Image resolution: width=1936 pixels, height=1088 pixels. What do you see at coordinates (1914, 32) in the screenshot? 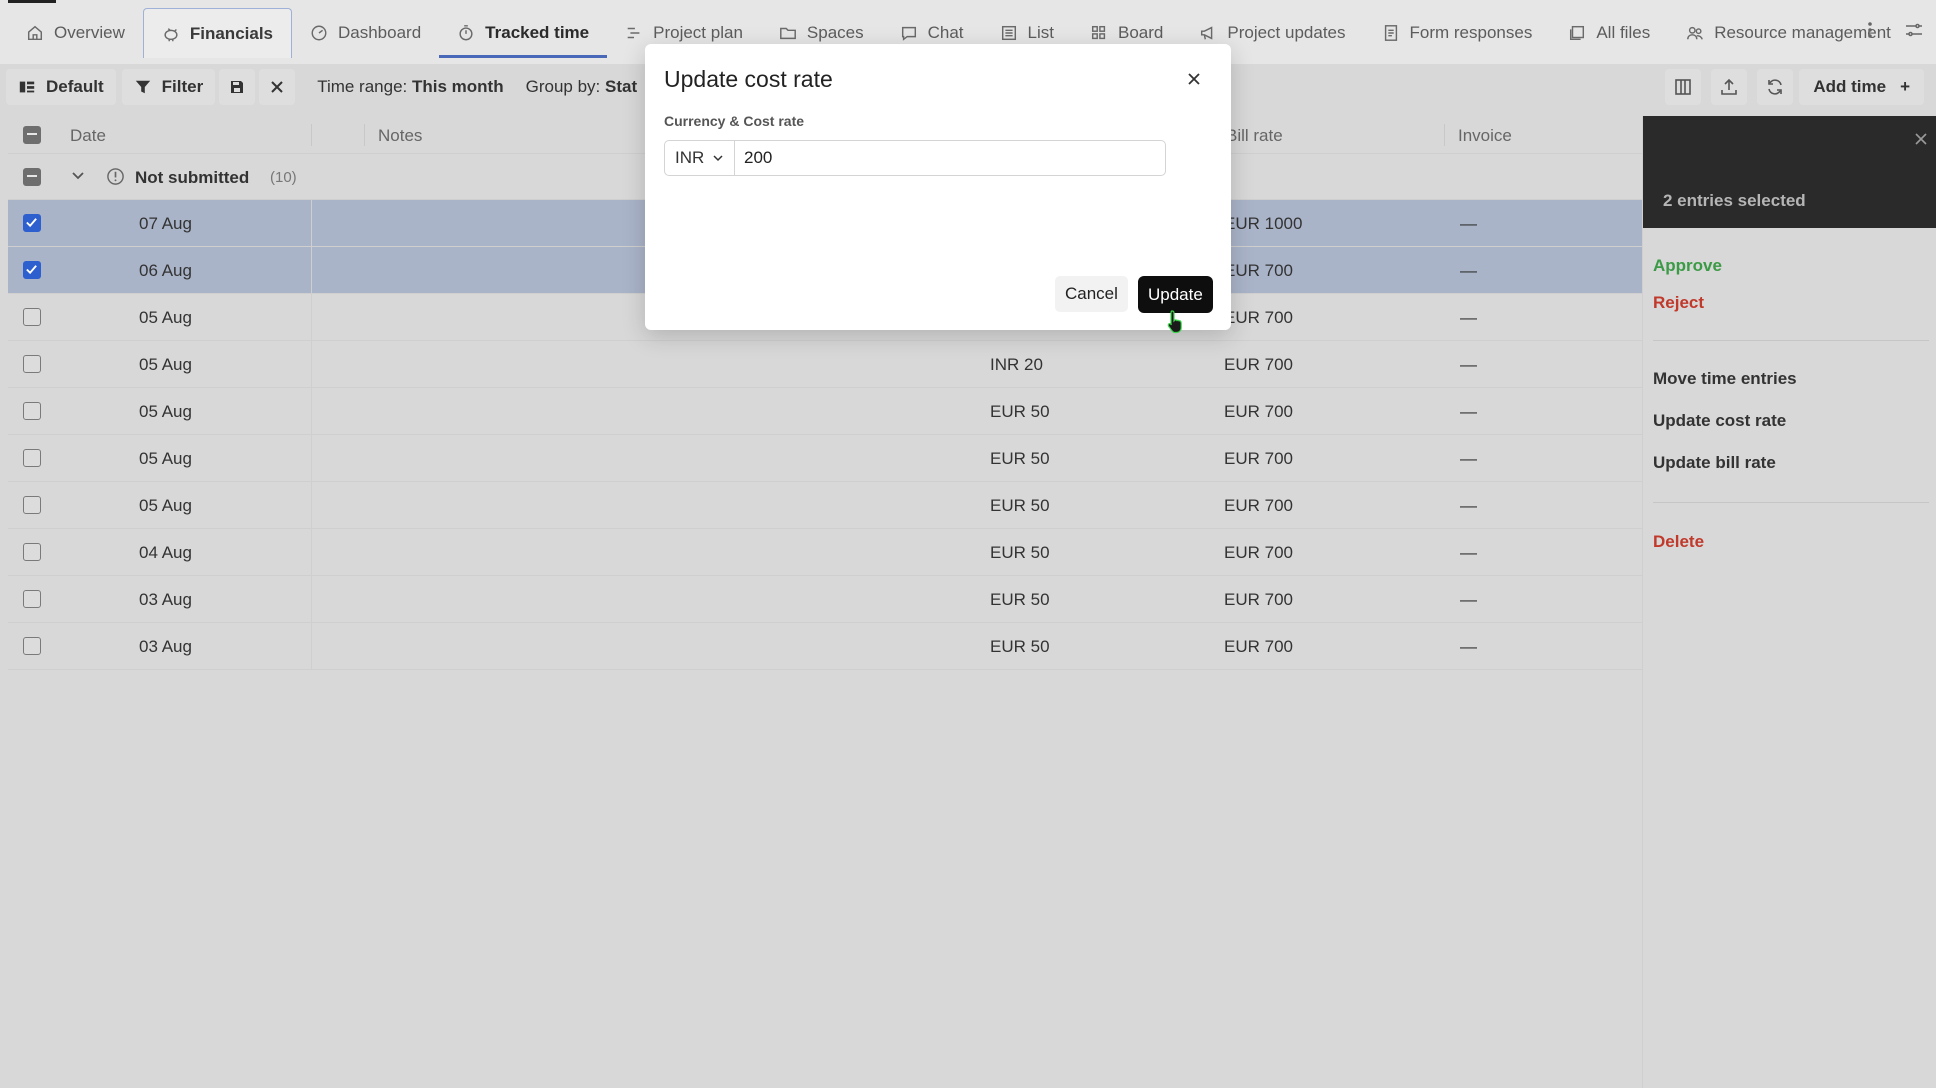
I see `sliders-icon` at bounding box center [1914, 32].